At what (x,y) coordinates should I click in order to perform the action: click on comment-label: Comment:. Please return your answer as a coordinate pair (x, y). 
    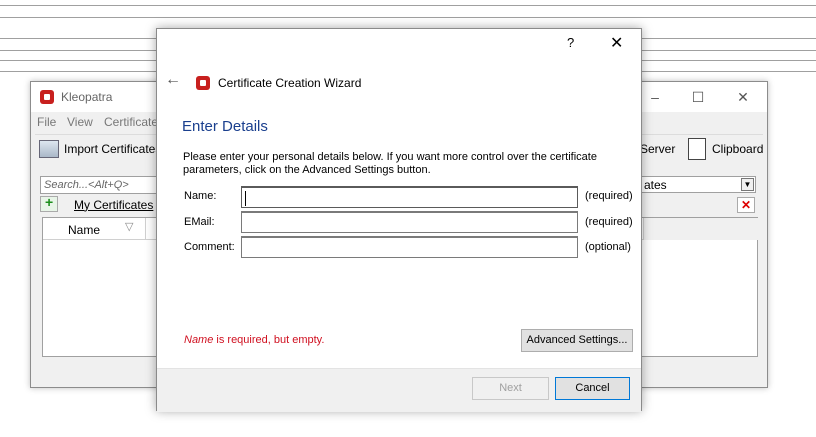
    Looking at the image, I should click on (209, 247).